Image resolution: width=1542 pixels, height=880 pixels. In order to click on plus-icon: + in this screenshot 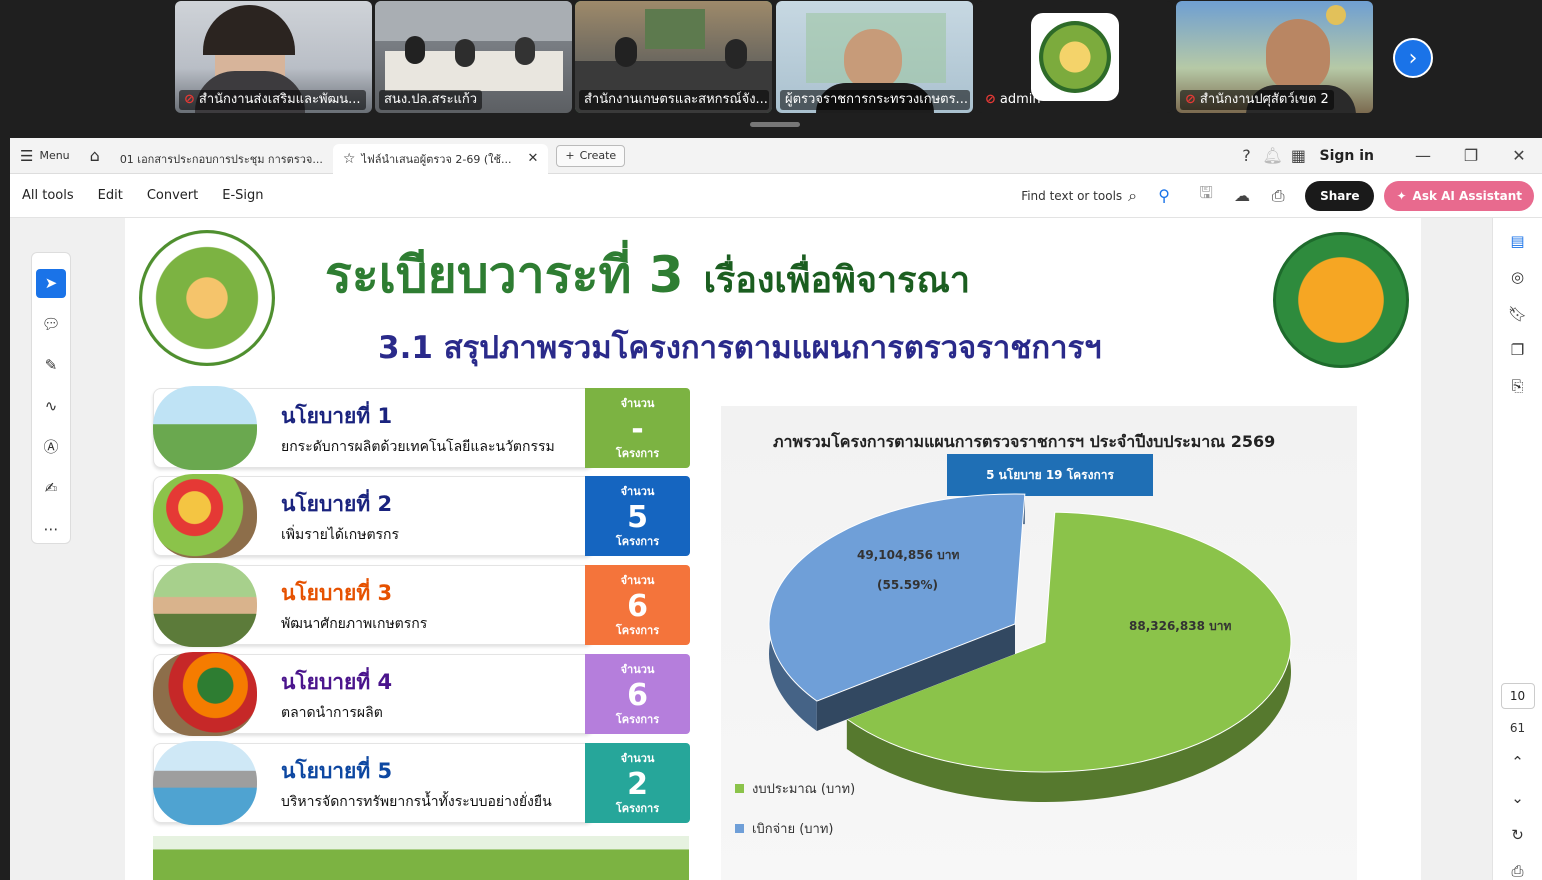, I will do `click(570, 155)`.